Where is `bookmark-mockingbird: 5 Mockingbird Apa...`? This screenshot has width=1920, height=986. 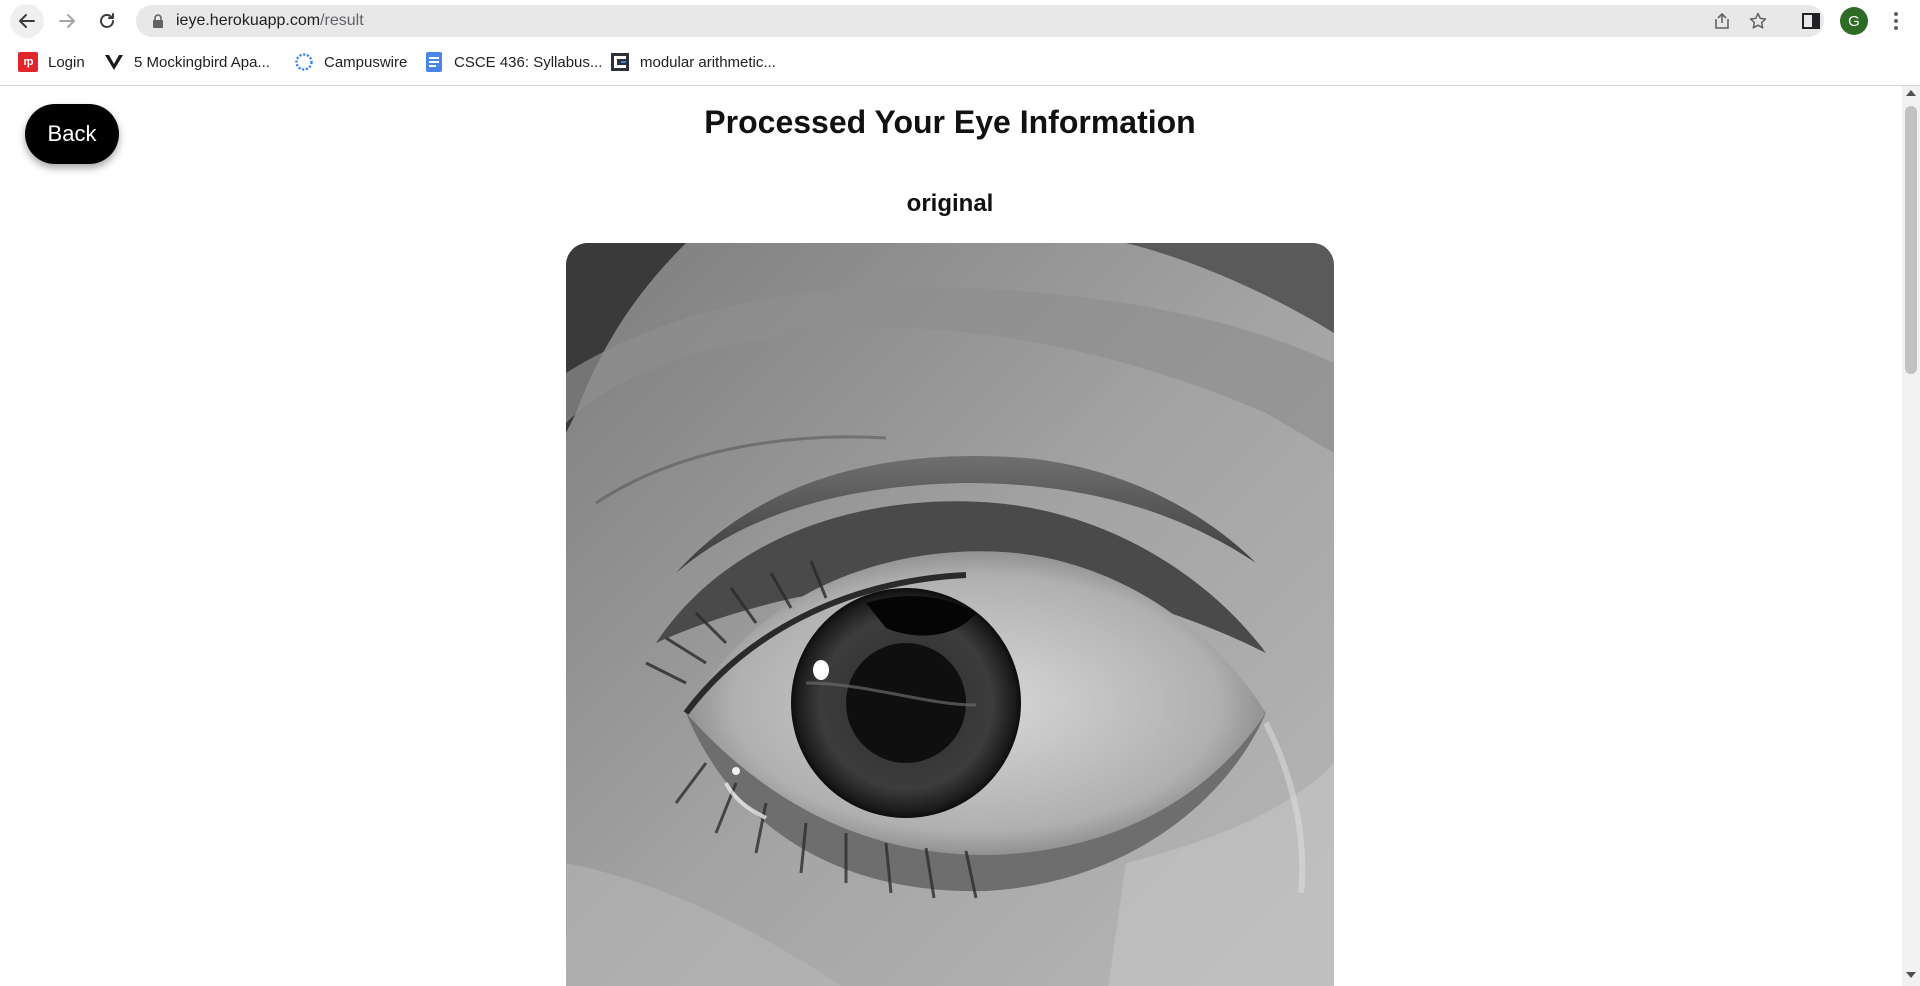
bookmark-mockingbird: 5 Mockingbird Apa... is located at coordinates (187, 62).